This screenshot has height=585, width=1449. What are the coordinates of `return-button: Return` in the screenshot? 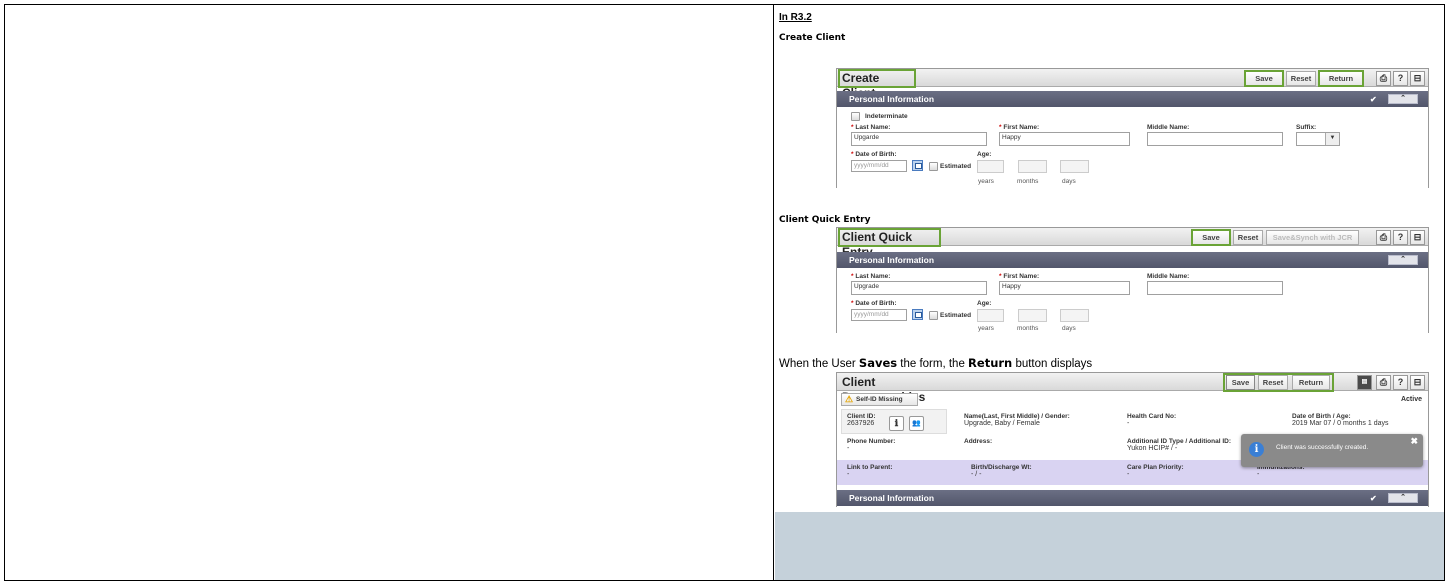 It's located at (1341, 78).